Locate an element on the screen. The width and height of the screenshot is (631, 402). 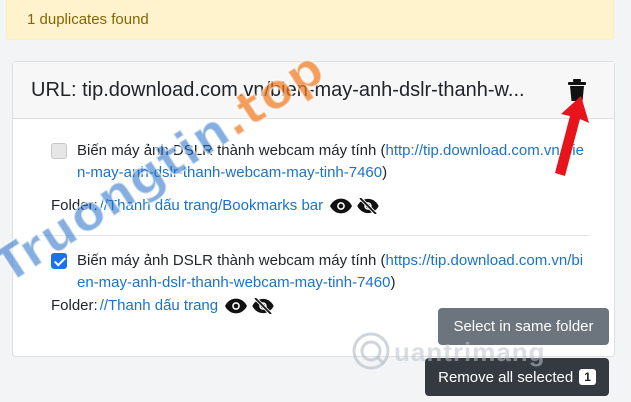
alert-text: 1 duplicates found is located at coordinates (88, 19).